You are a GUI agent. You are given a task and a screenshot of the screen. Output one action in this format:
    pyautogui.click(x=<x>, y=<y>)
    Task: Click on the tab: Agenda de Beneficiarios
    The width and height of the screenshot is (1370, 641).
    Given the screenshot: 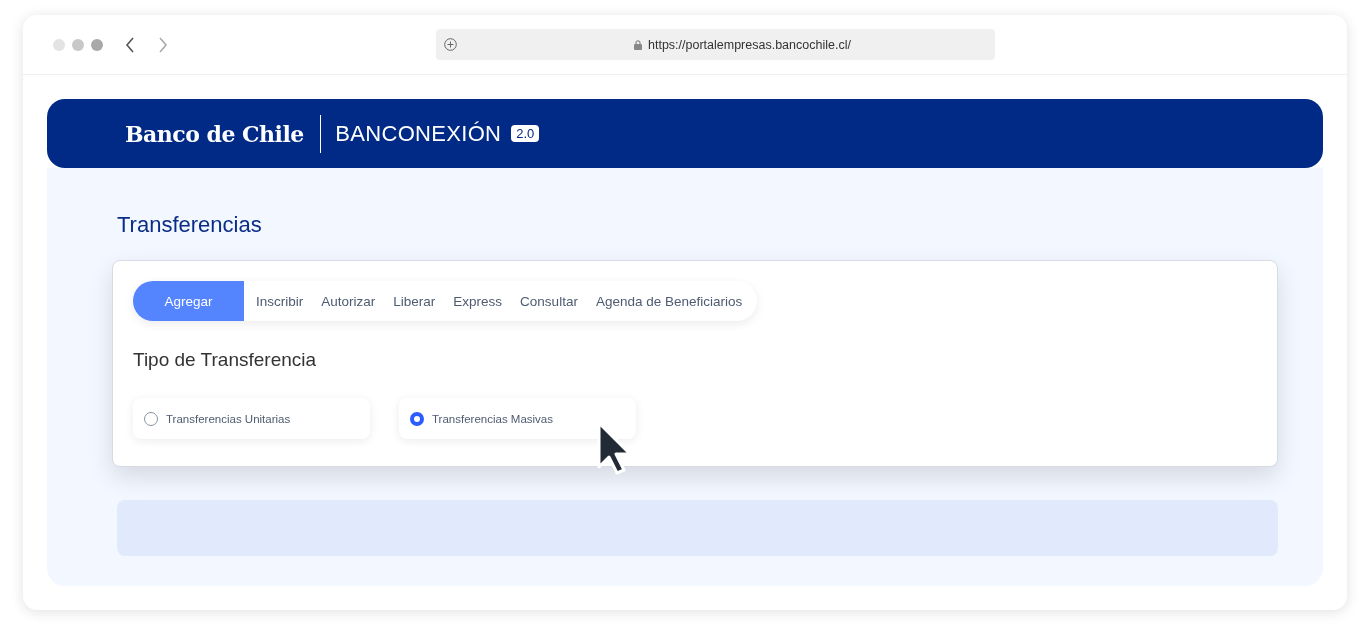 What is the action you would take?
    pyautogui.click(x=669, y=301)
    